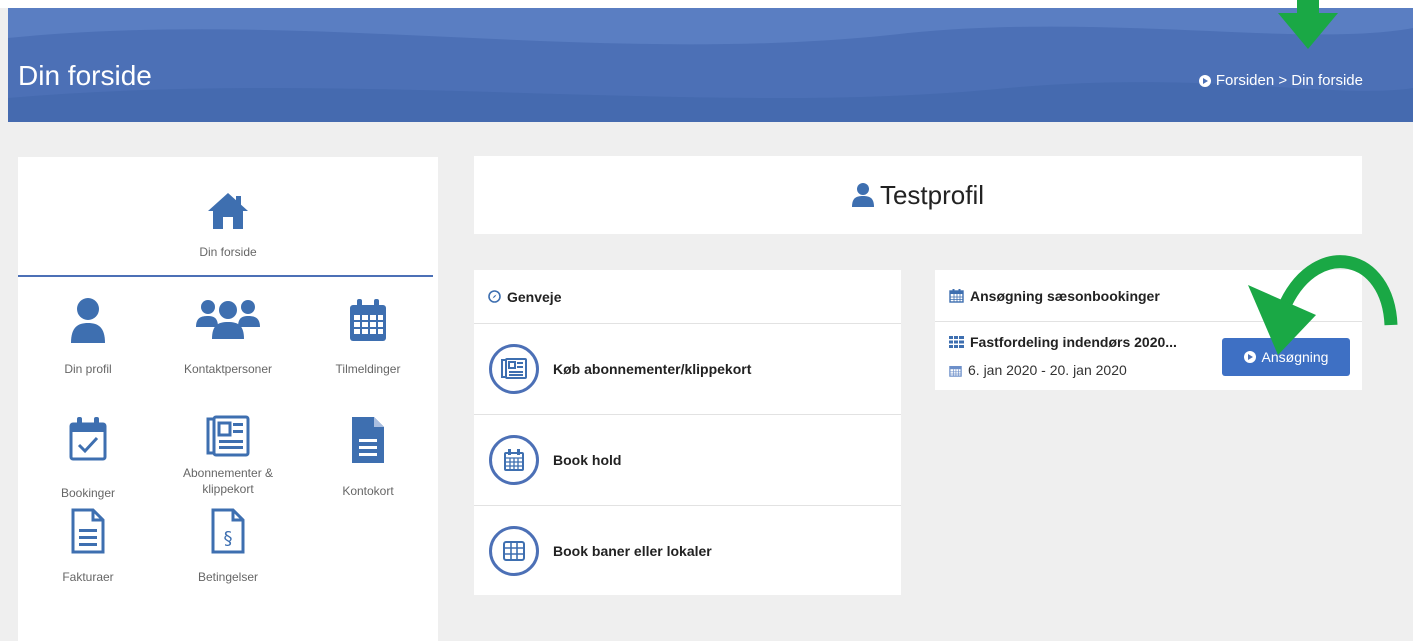  Describe the element at coordinates (225, 276) in the screenshot. I see `divider` at that location.